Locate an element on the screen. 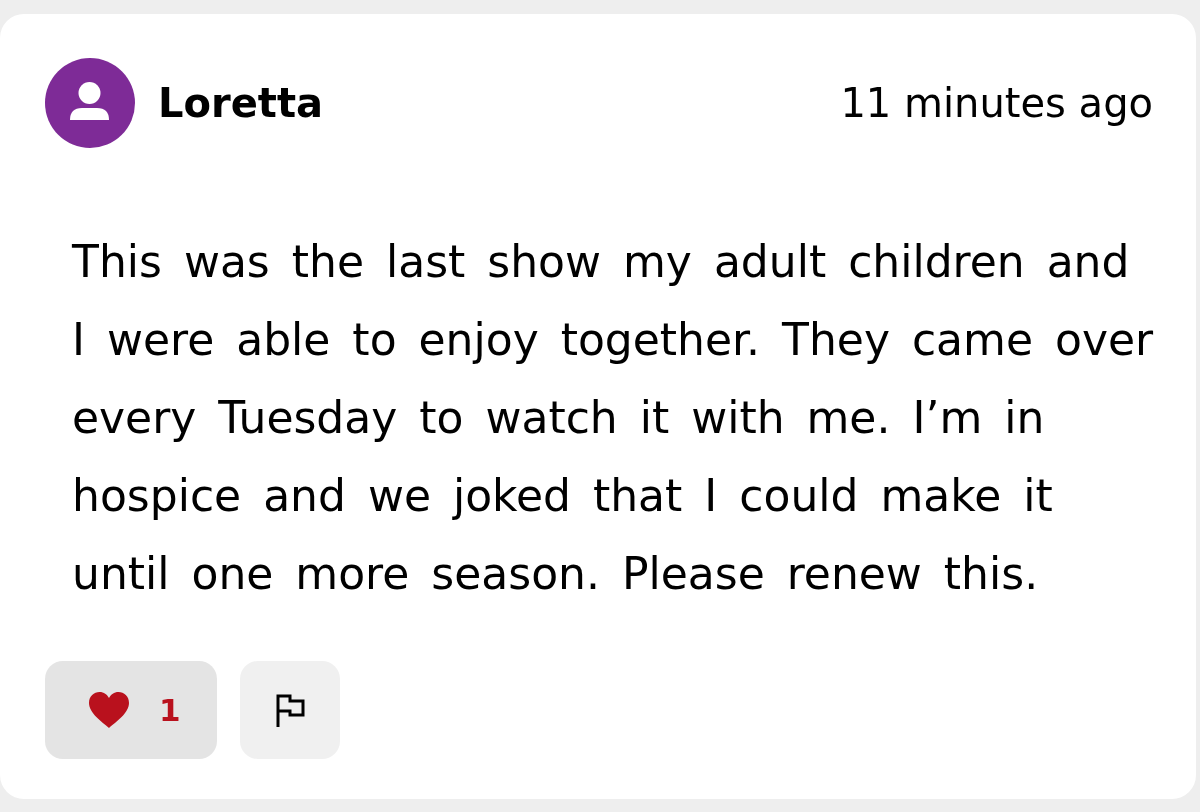 This screenshot has height=812, width=1200. timestamp: 11 minutes ago is located at coordinates (996, 103).